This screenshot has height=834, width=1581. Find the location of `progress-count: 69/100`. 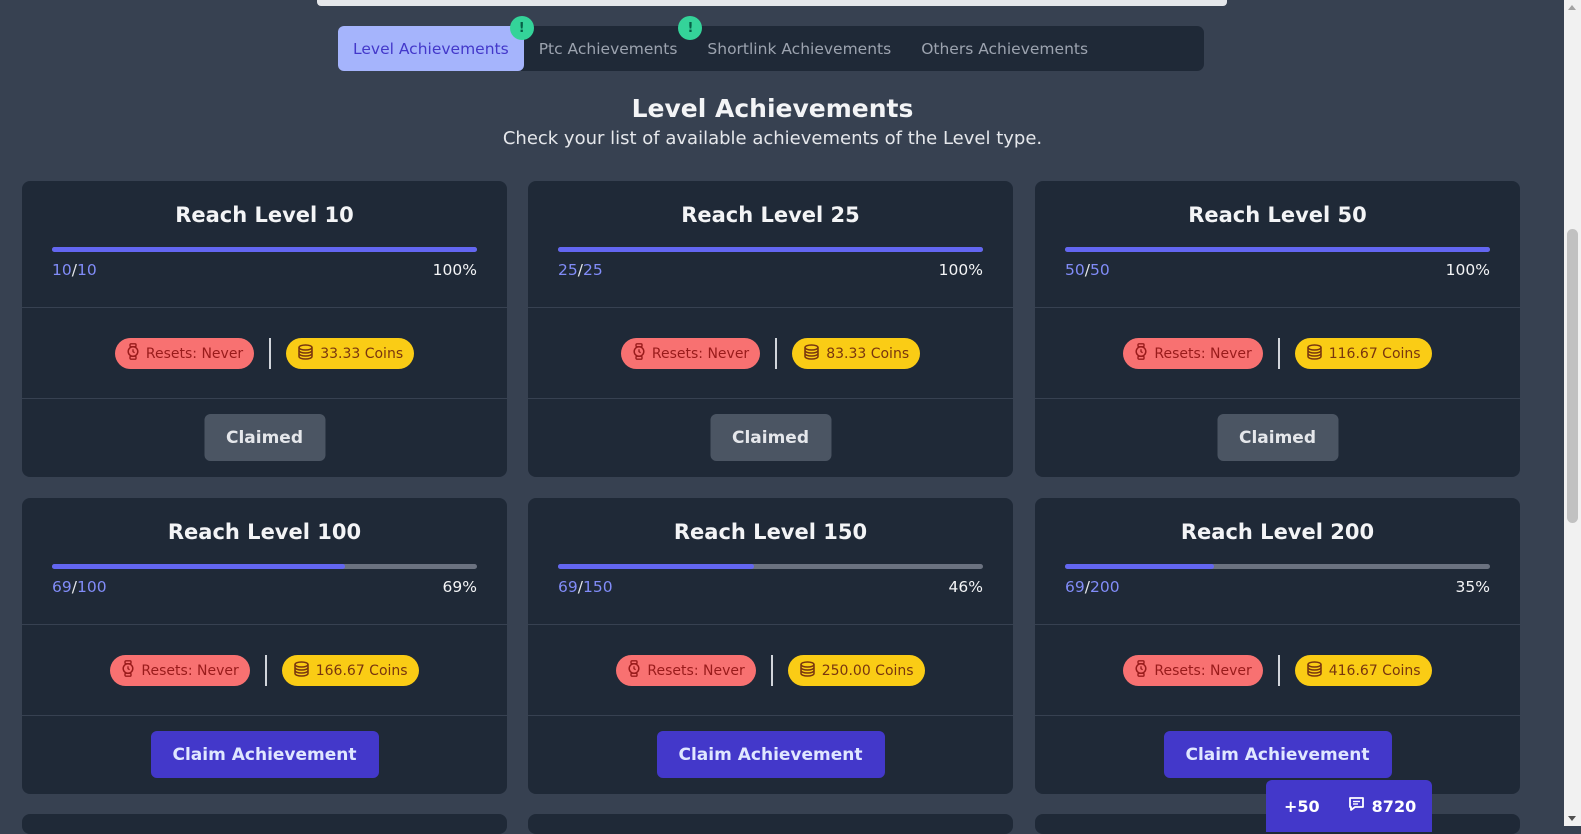

progress-count: 69/100 is located at coordinates (79, 587).